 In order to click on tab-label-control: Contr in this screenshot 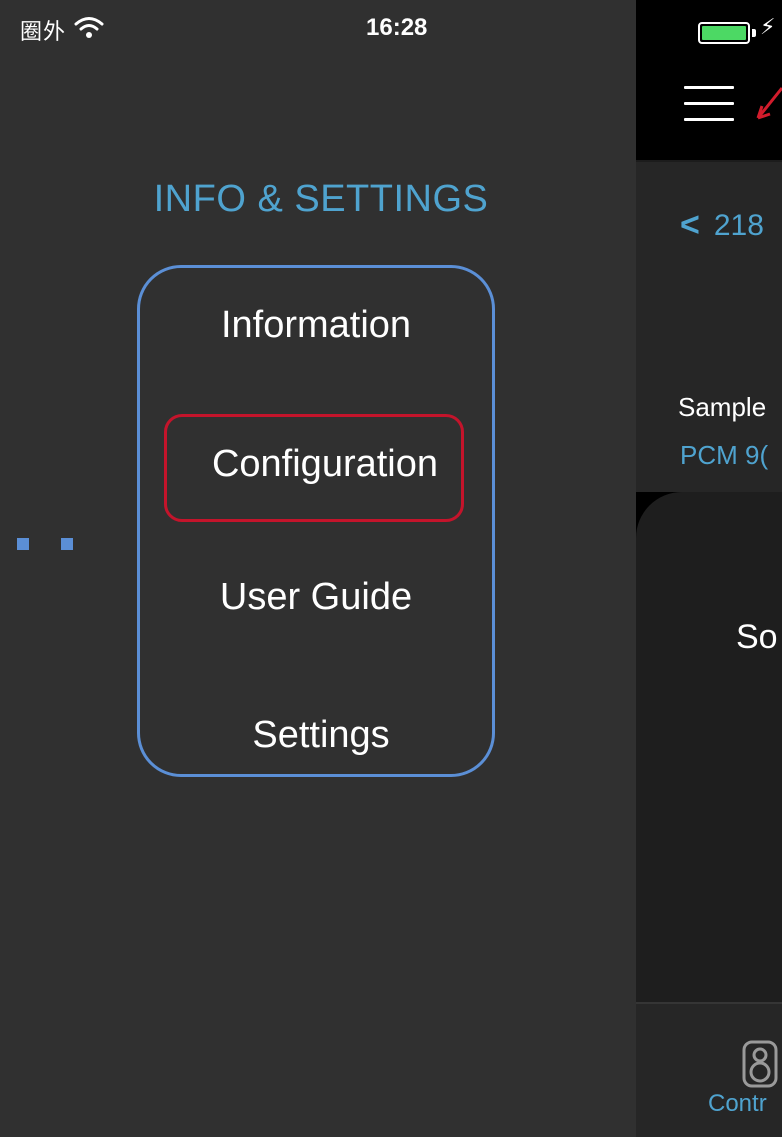, I will do `click(737, 1104)`.